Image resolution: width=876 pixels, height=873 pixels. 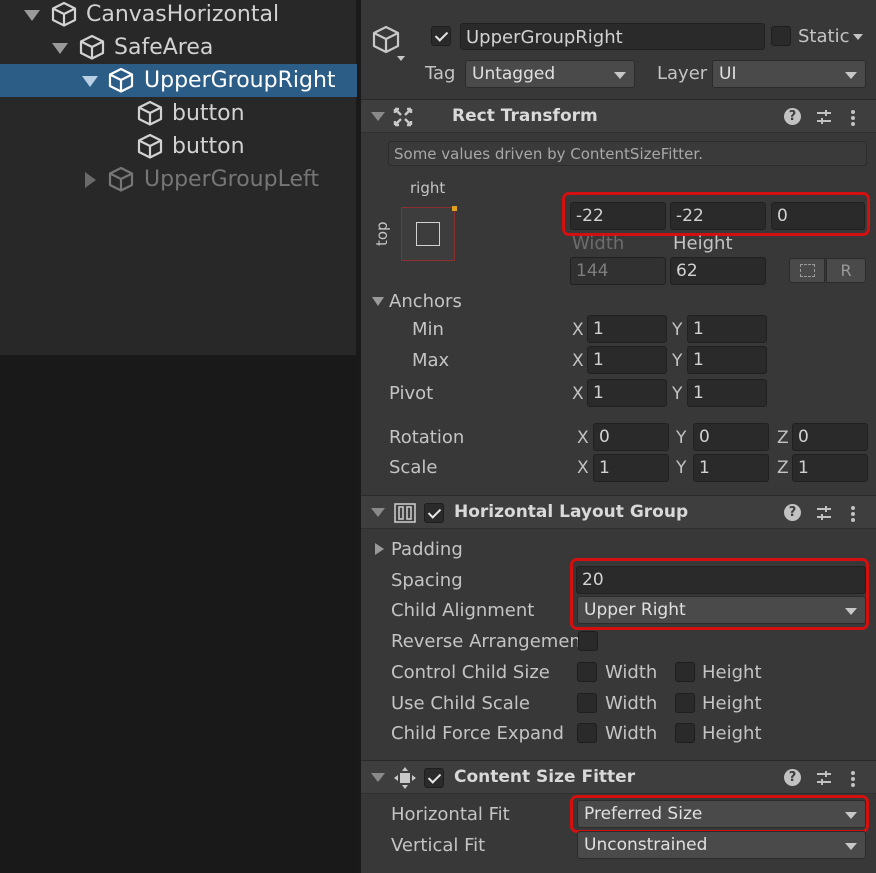 What do you see at coordinates (428, 329) in the screenshot?
I see `anchor-min-label: Min` at bounding box center [428, 329].